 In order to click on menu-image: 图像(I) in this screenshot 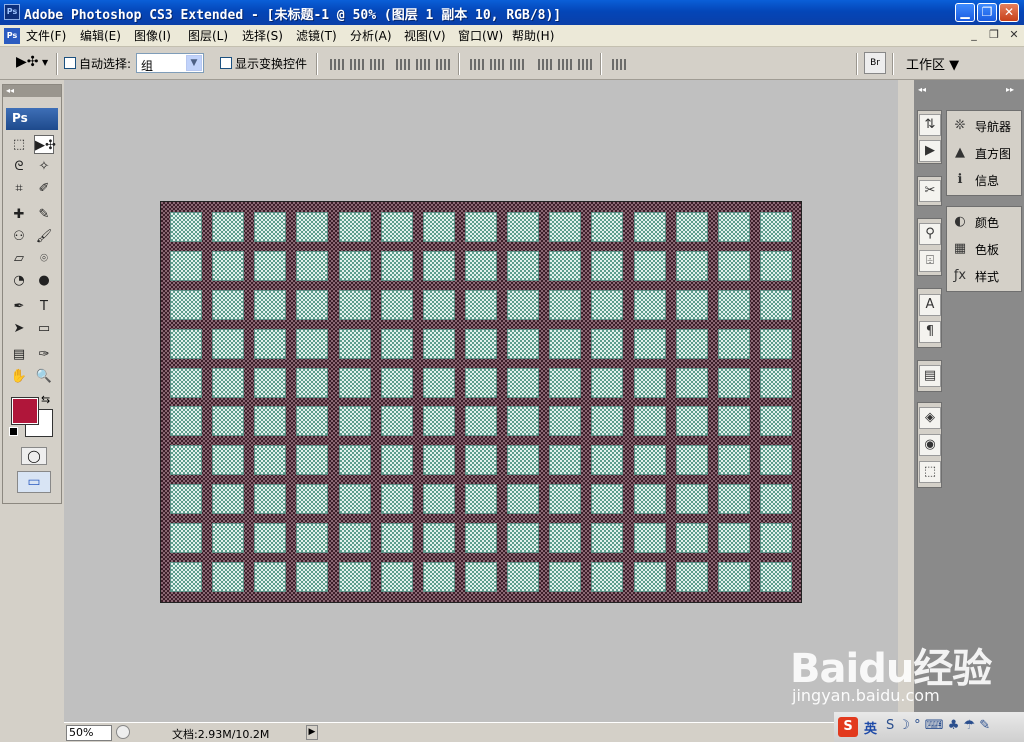, I will do `click(152, 36)`.